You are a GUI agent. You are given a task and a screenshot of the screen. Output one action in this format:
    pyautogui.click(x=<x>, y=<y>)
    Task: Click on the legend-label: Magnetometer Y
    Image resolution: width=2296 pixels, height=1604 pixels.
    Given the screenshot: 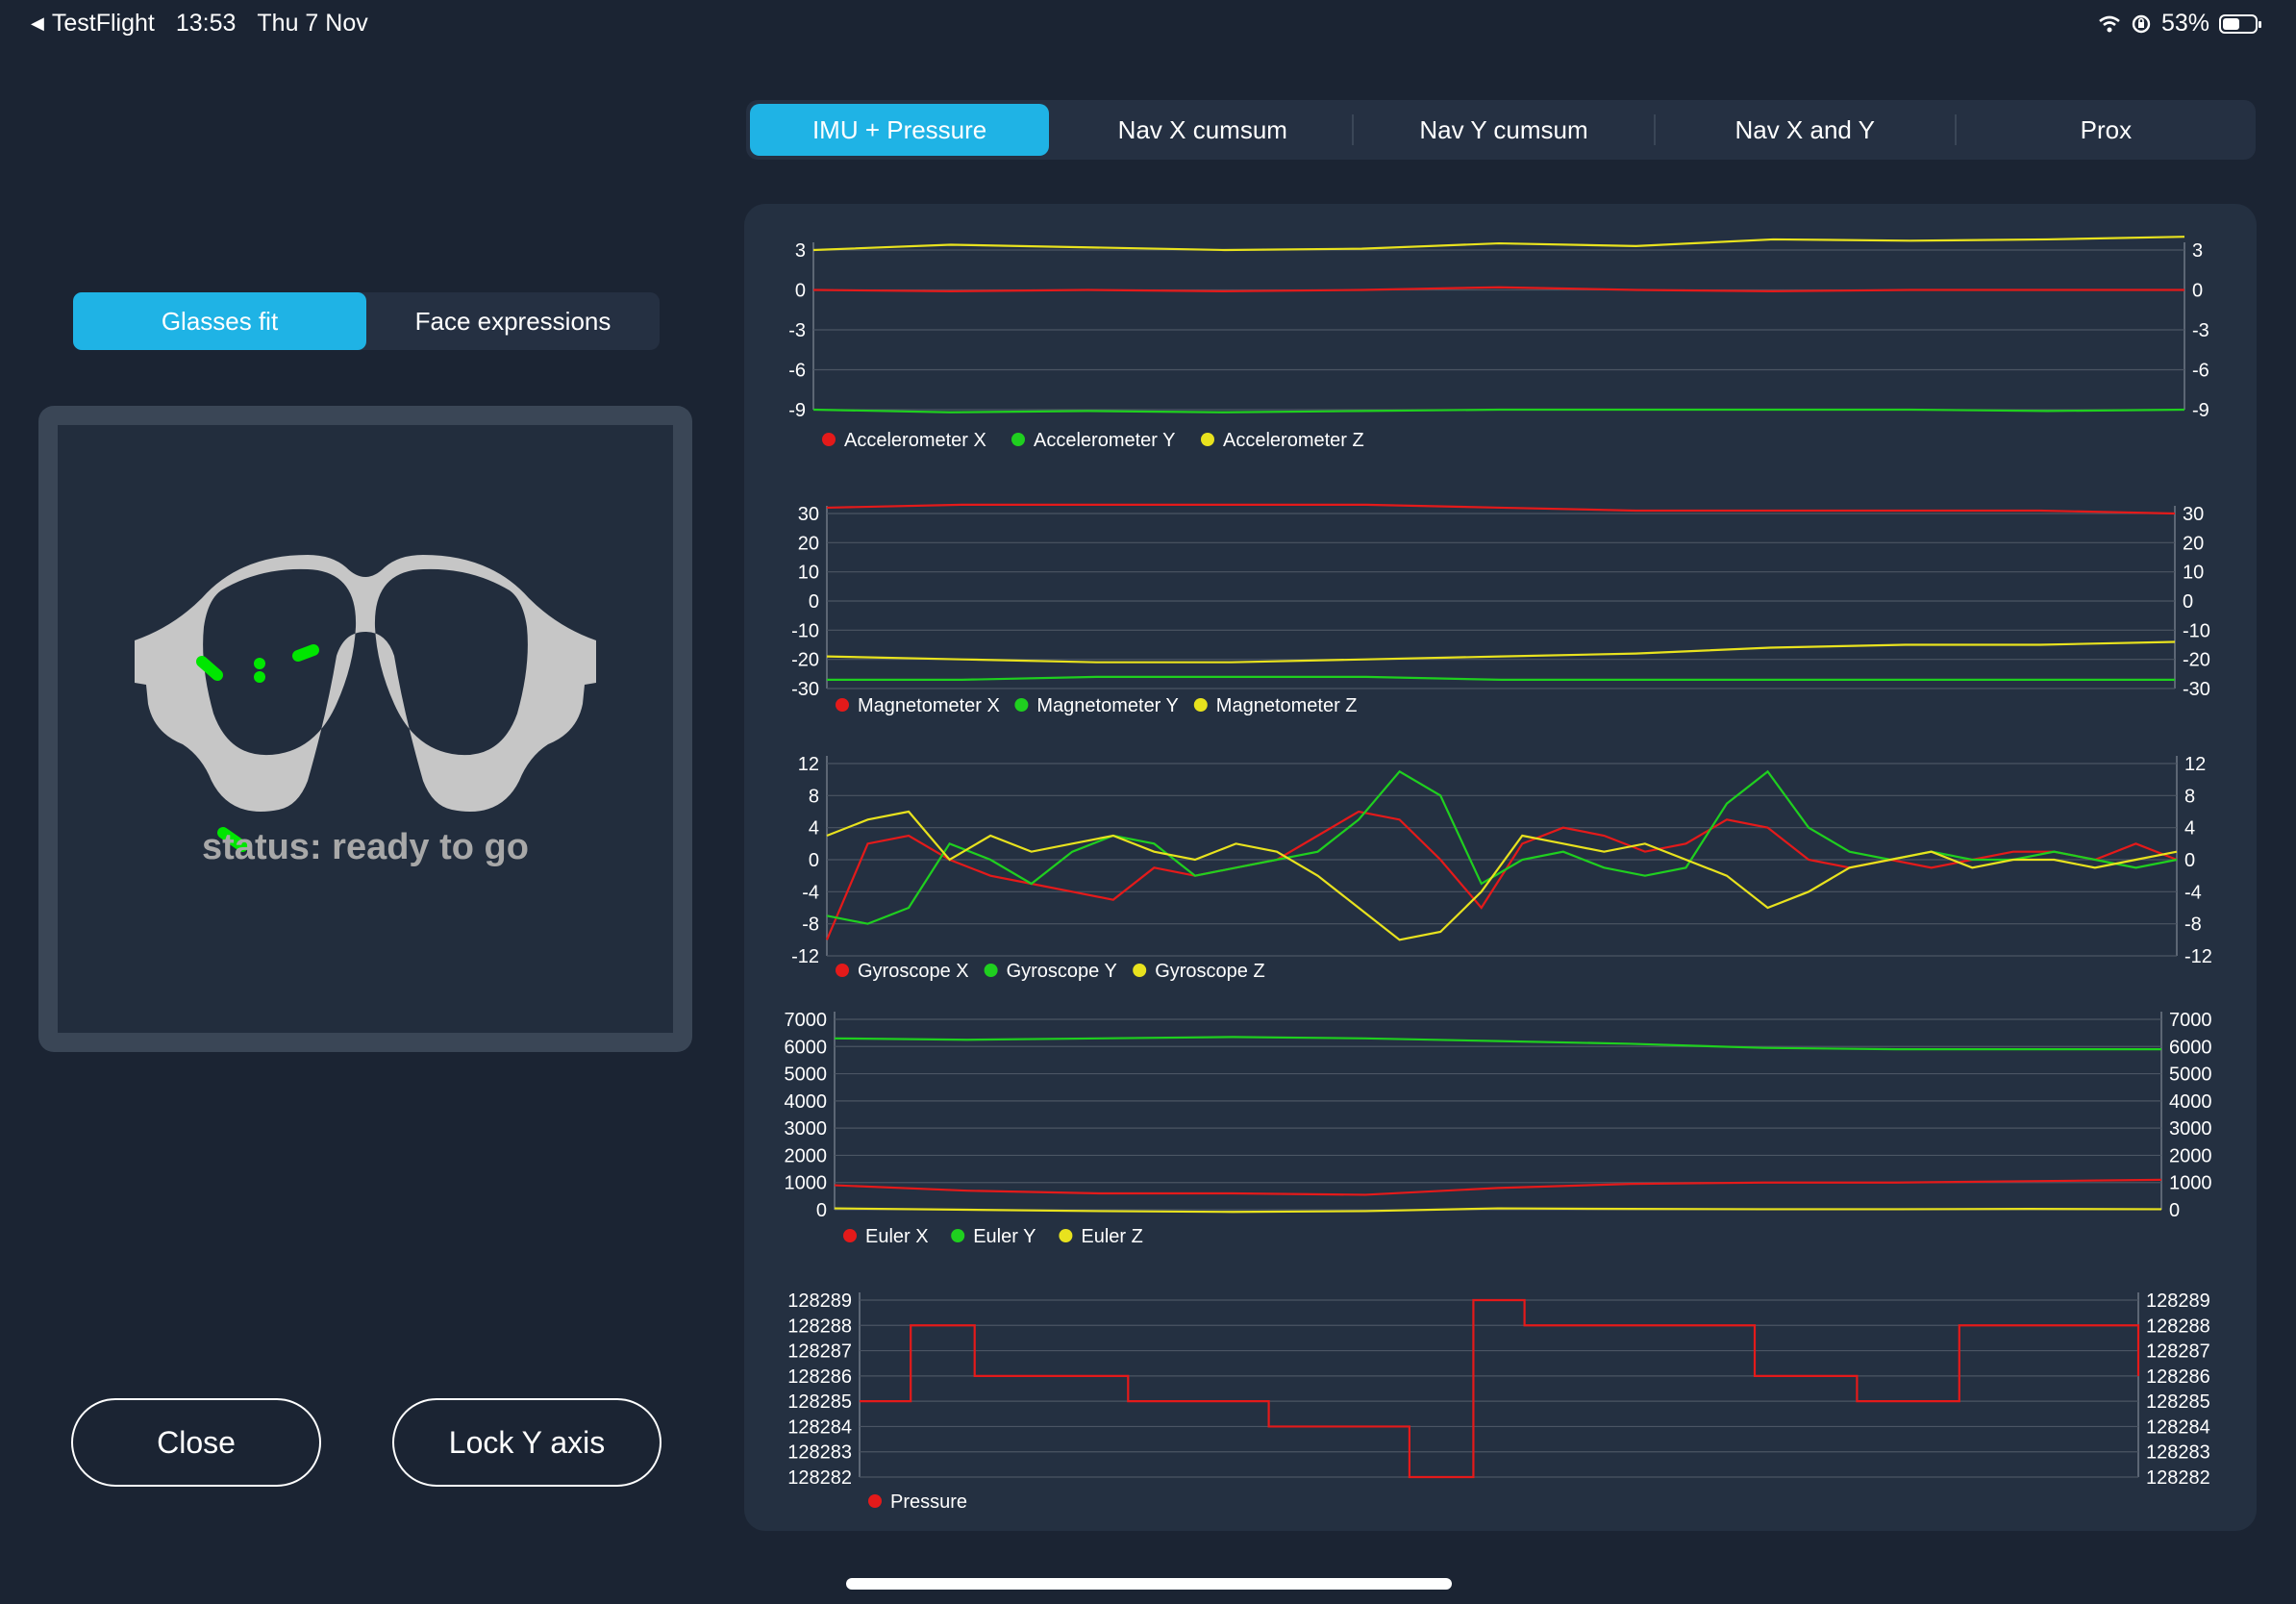 What is the action you would take?
    pyautogui.click(x=1107, y=705)
    